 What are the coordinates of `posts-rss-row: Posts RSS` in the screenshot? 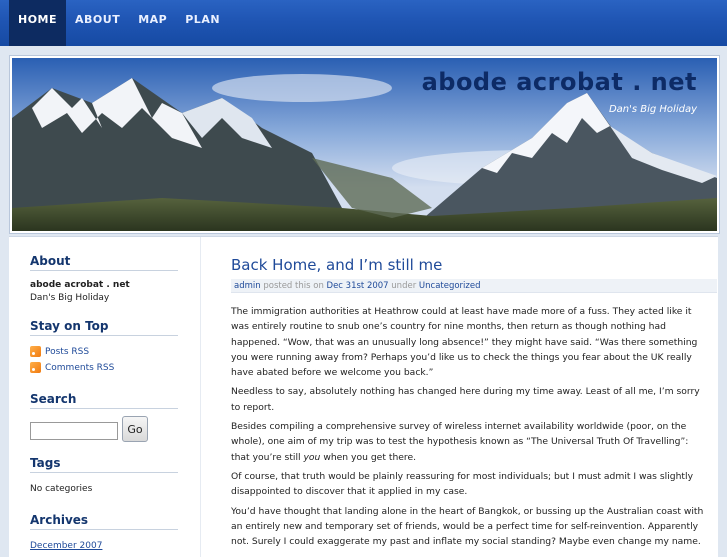 It's located at (59, 351).